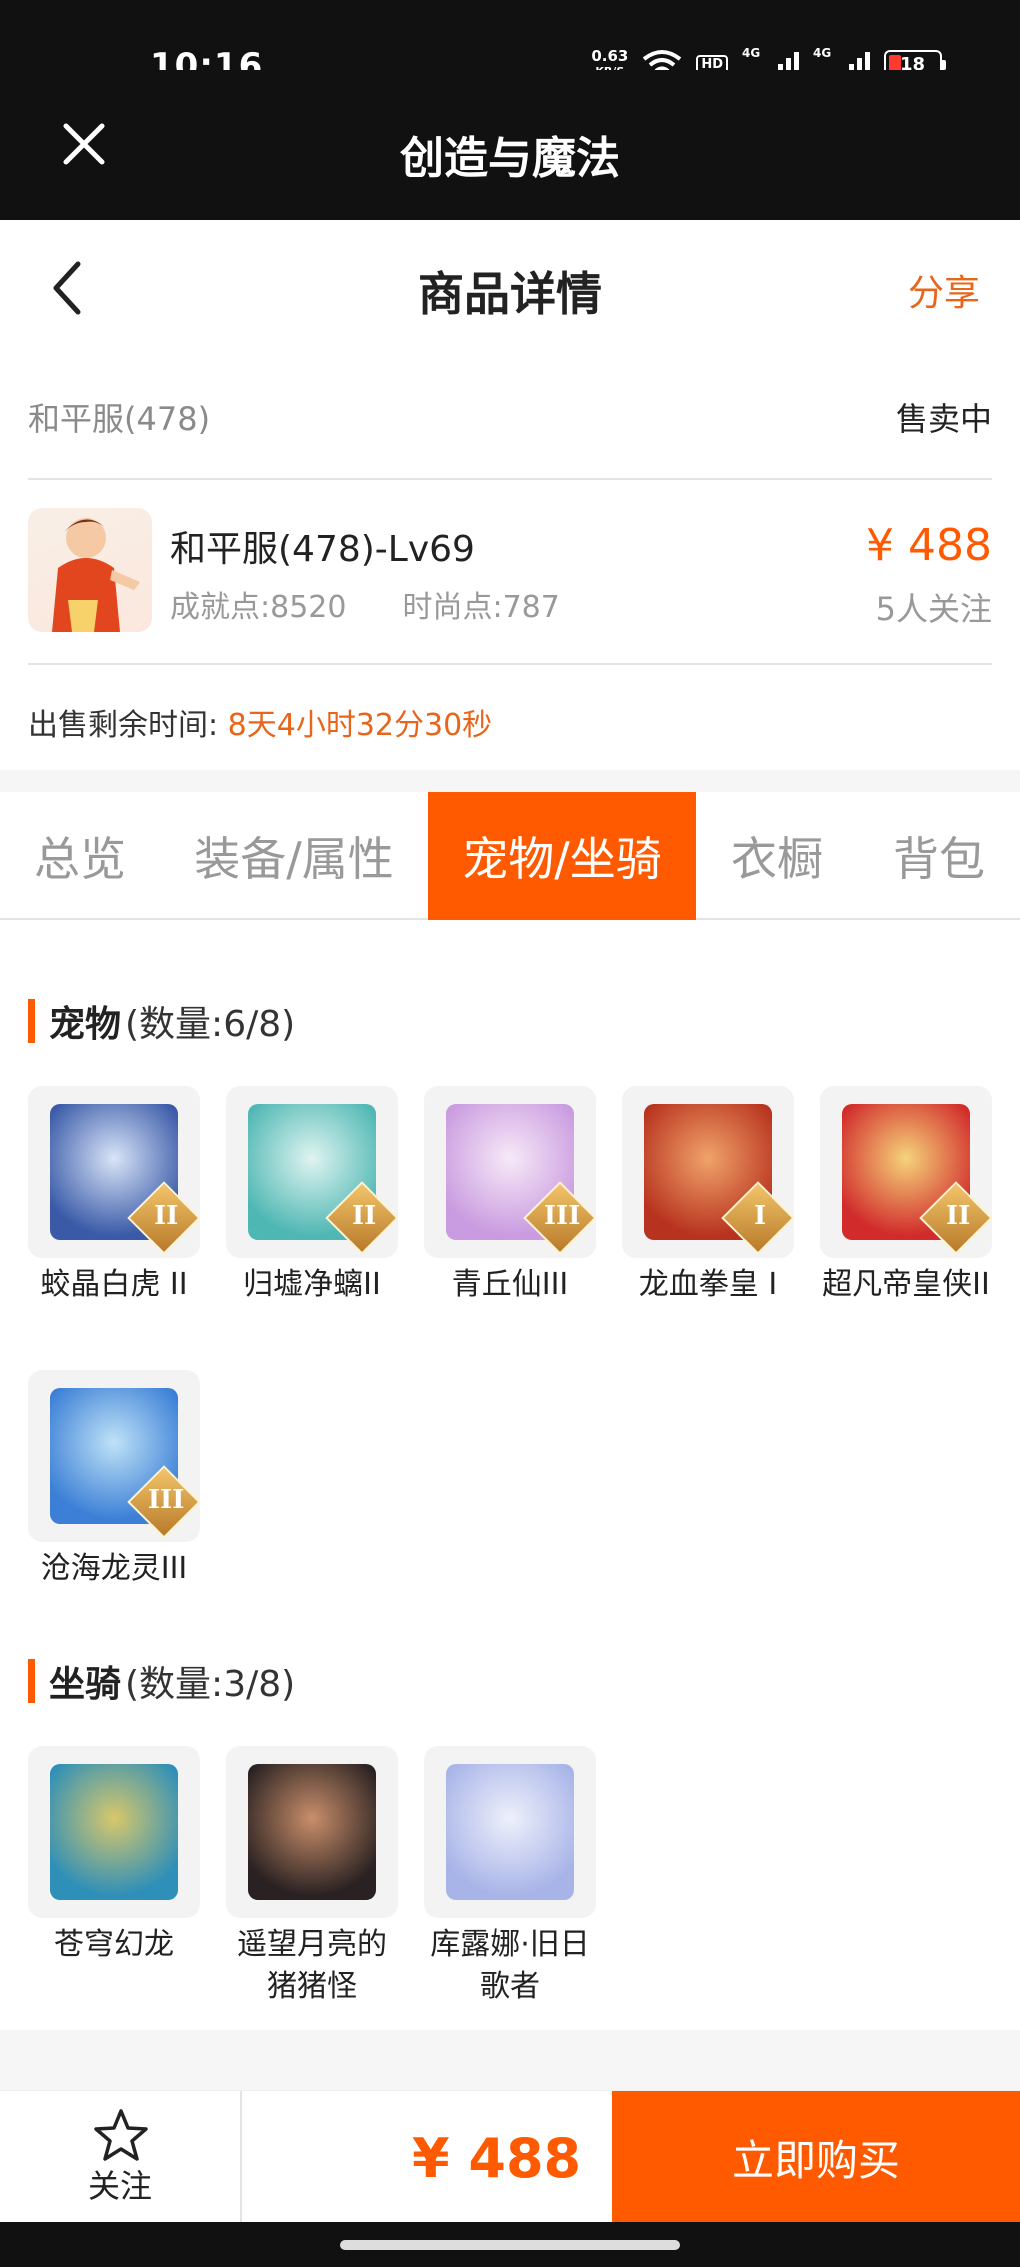  I want to click on net-speed-value: 0.63, so click(610, 56).